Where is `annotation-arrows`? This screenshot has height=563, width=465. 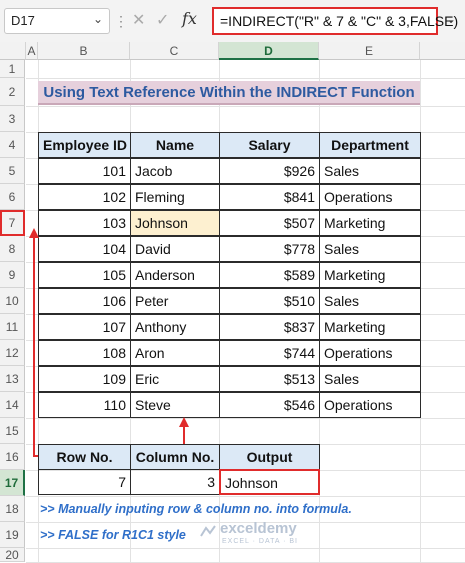 annotation-arrows is located at coordinates (109, 342).